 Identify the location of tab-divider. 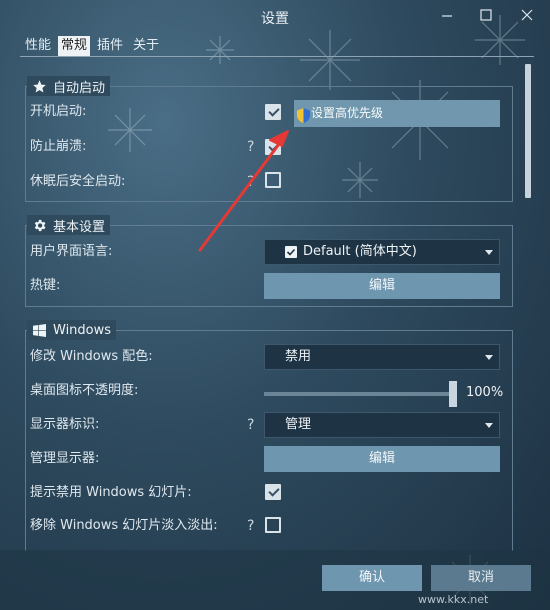
(277, 56).